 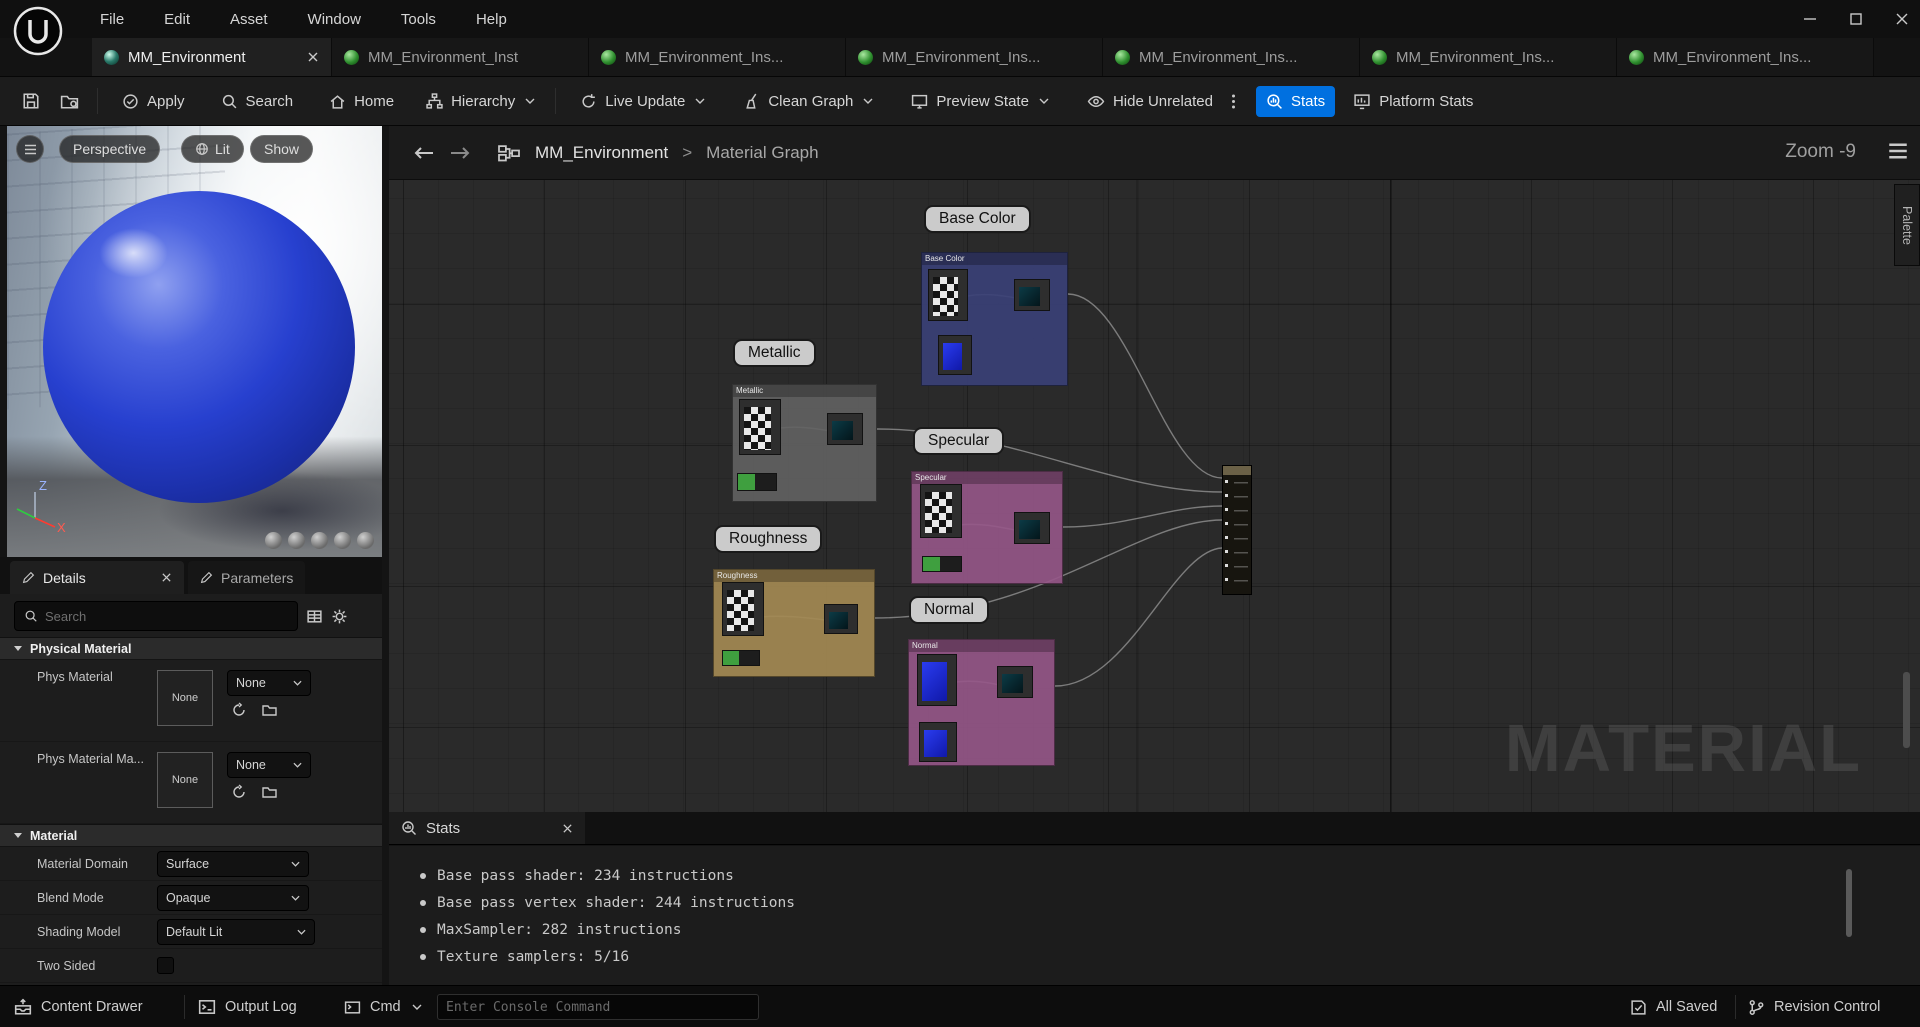 I want to click on preview-shape-cylinder, so click(x=273, y=540).